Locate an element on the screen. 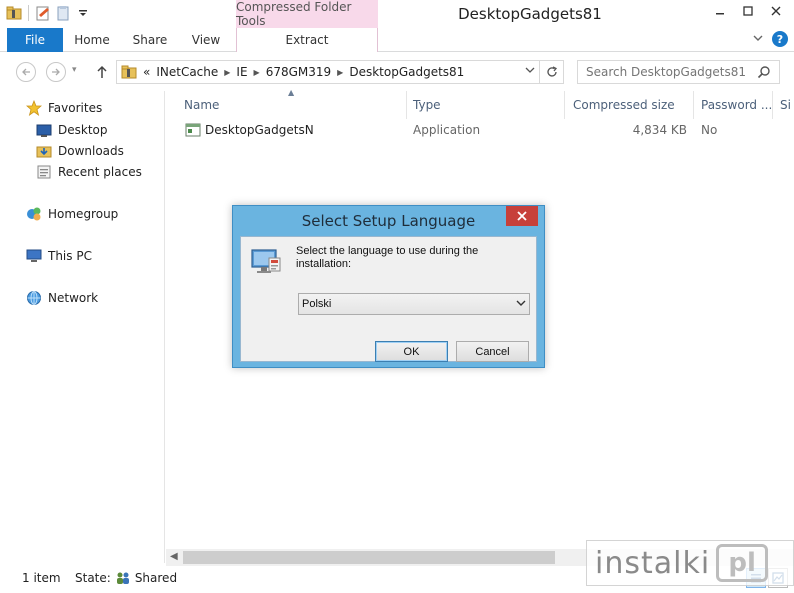 The image size is (794, 593). breadcrumb-ie: IE is located at coordinates (241, 72).